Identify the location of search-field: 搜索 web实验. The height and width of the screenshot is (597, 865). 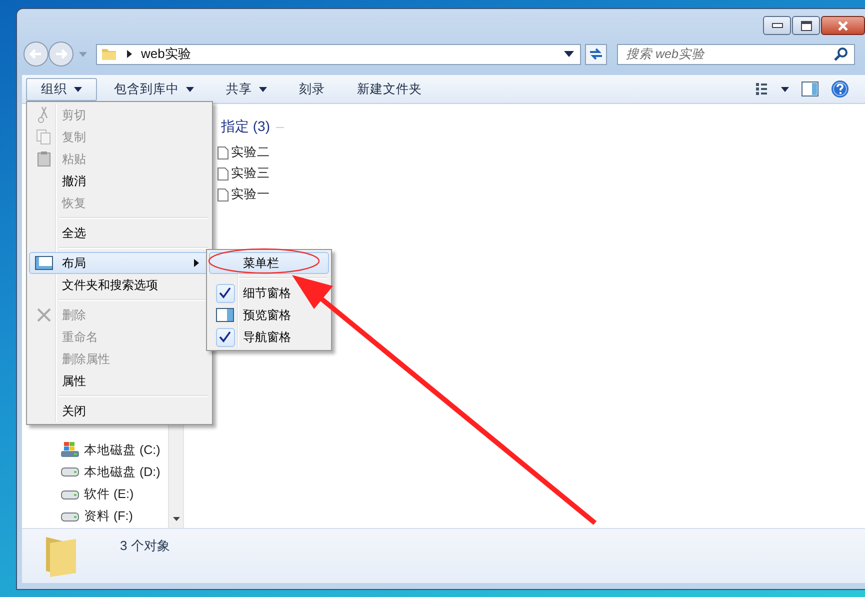
(736, 54).